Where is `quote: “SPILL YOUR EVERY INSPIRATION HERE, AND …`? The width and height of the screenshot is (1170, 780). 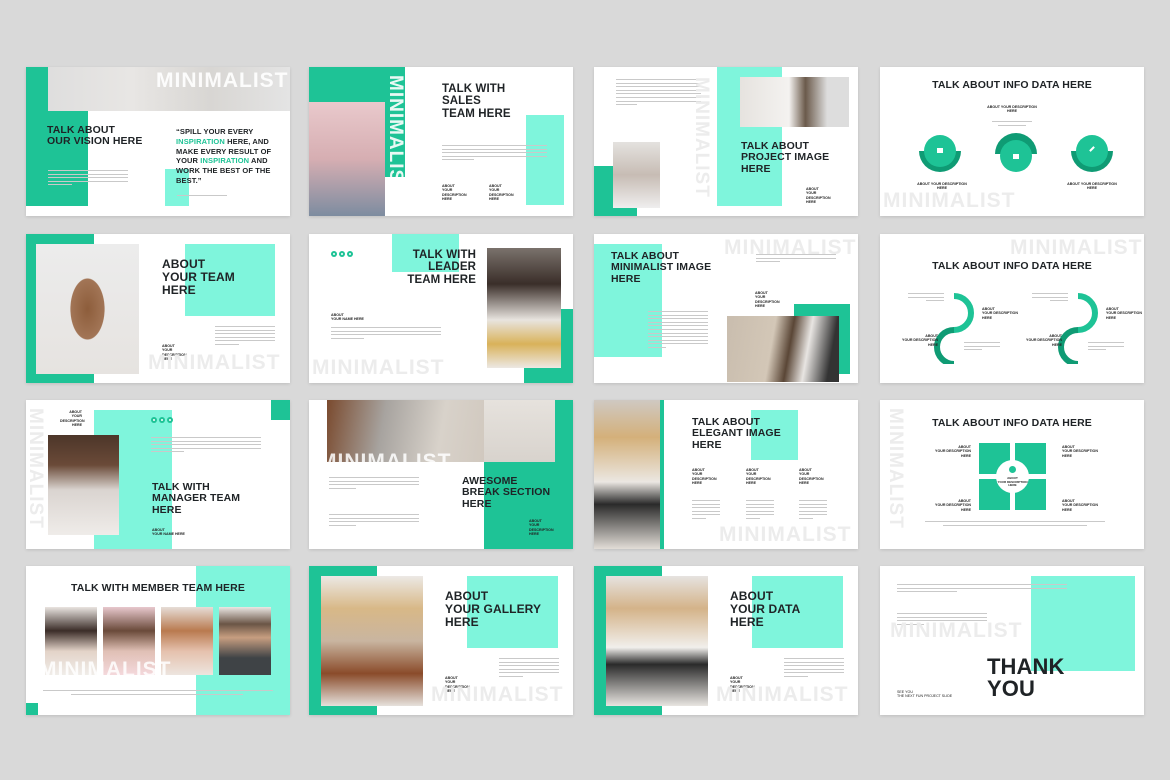
quote: “SPILL YOUR EVERY INSPIRATION HERE, AND … is located at coordinates (224, 156).